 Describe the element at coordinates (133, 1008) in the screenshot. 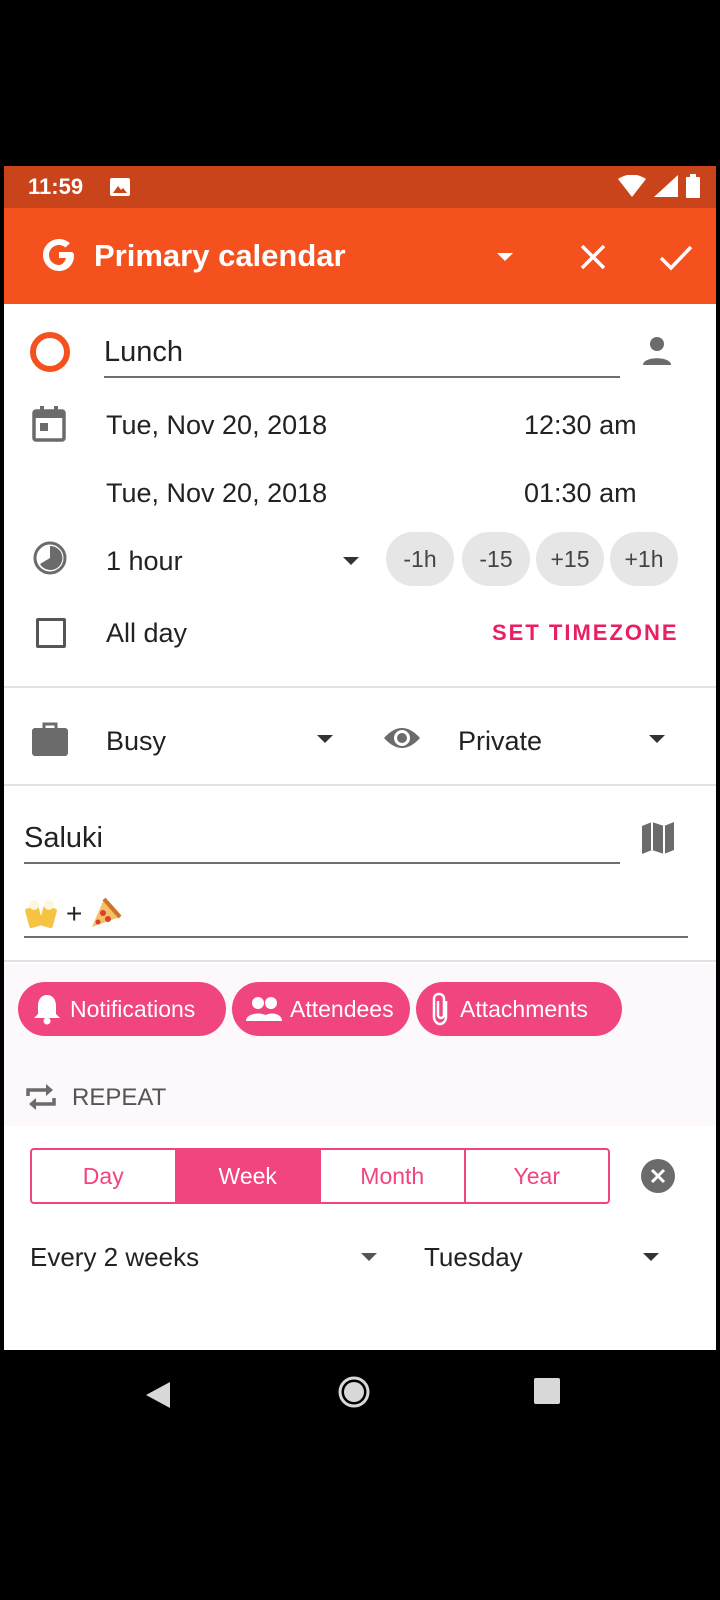

I see `notifications-label: Notifications` at that location.